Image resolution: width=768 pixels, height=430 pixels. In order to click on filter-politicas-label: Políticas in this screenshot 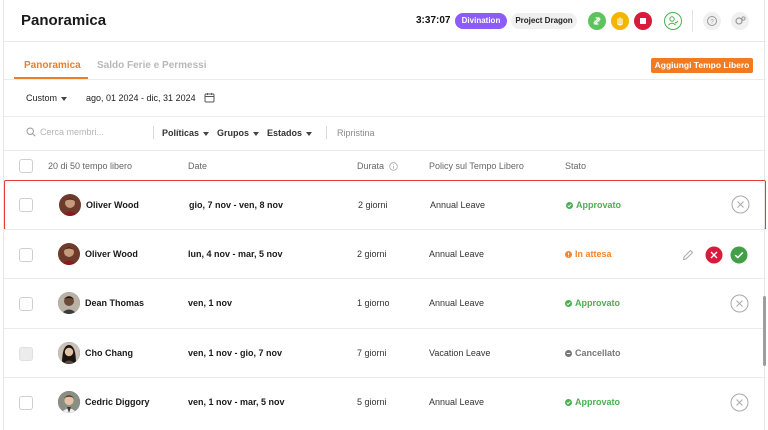, I will do `click(181, 133)`.